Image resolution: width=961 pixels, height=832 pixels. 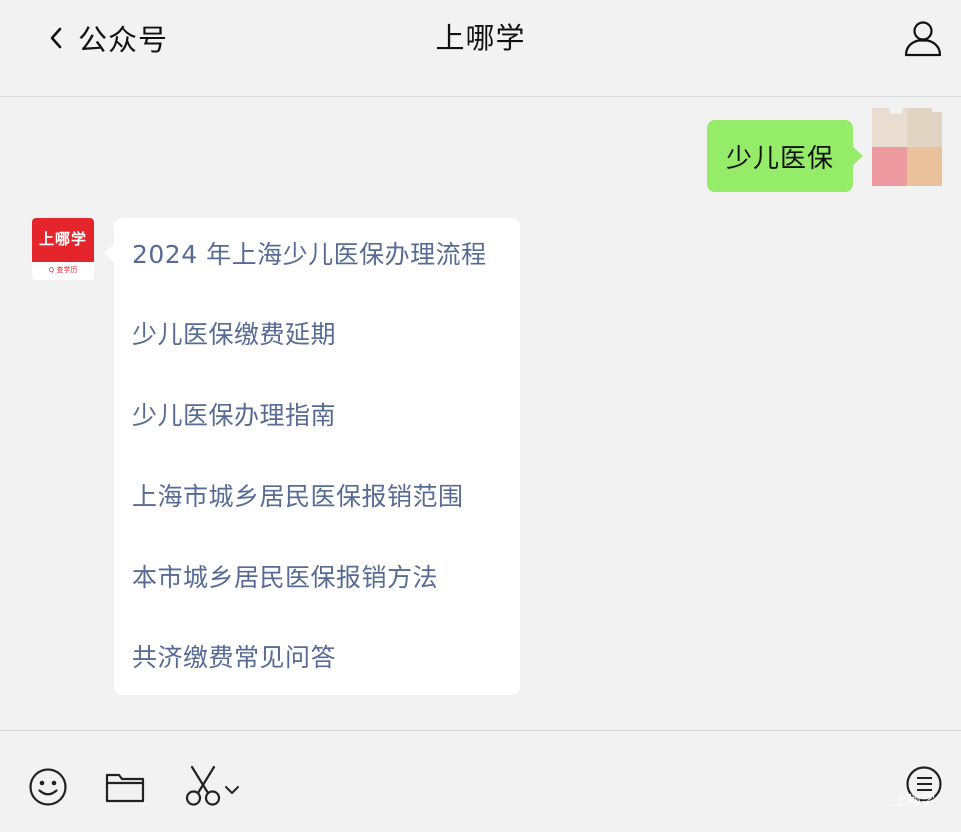 I want to click on user-avatar, so click(x=907, y=147).